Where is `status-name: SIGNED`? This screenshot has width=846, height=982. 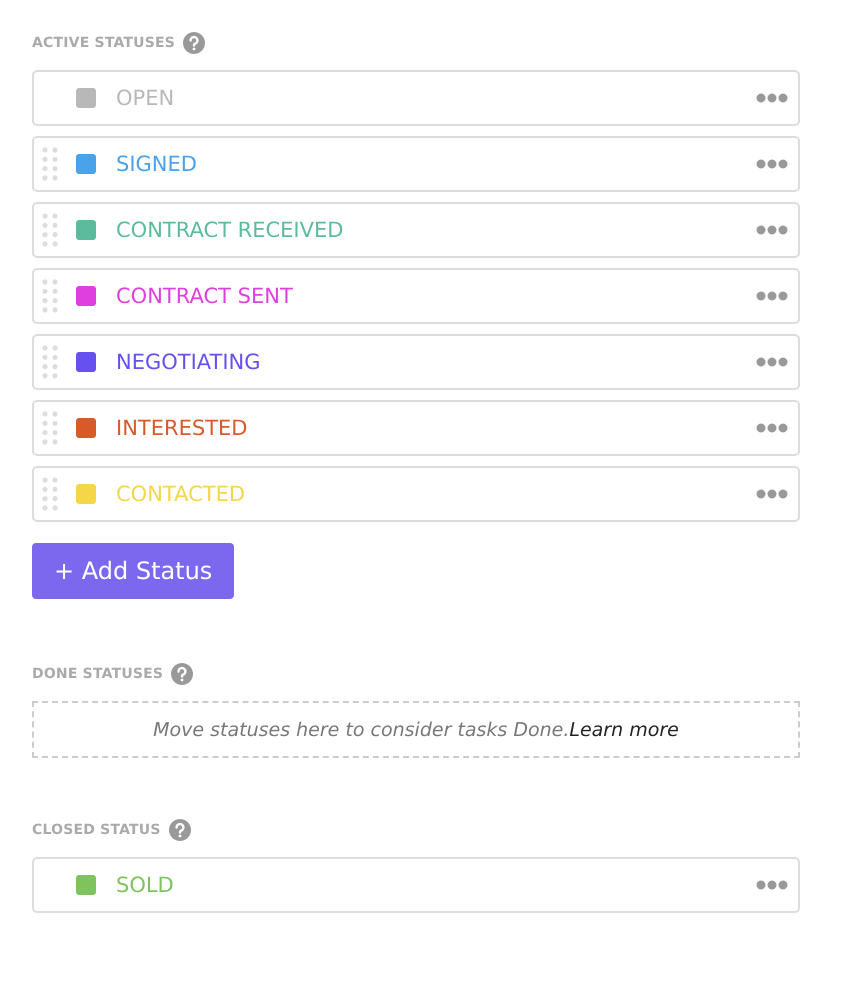
status-name: SIGNED is located at coordinates (157, 164).